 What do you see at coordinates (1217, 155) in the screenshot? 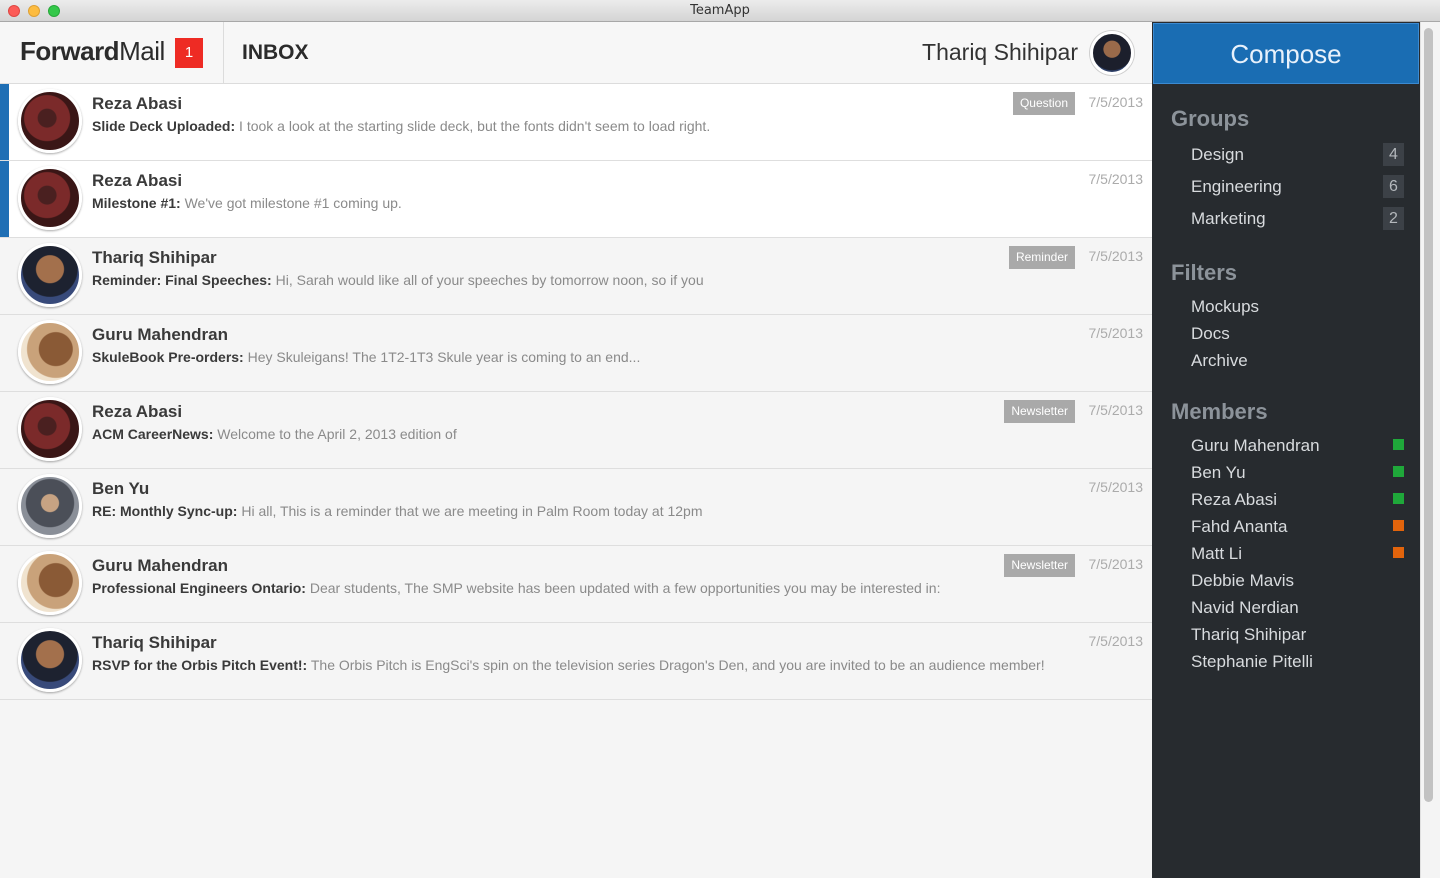
I see `group-item-design: Design` at bounding box center [1217, 155].